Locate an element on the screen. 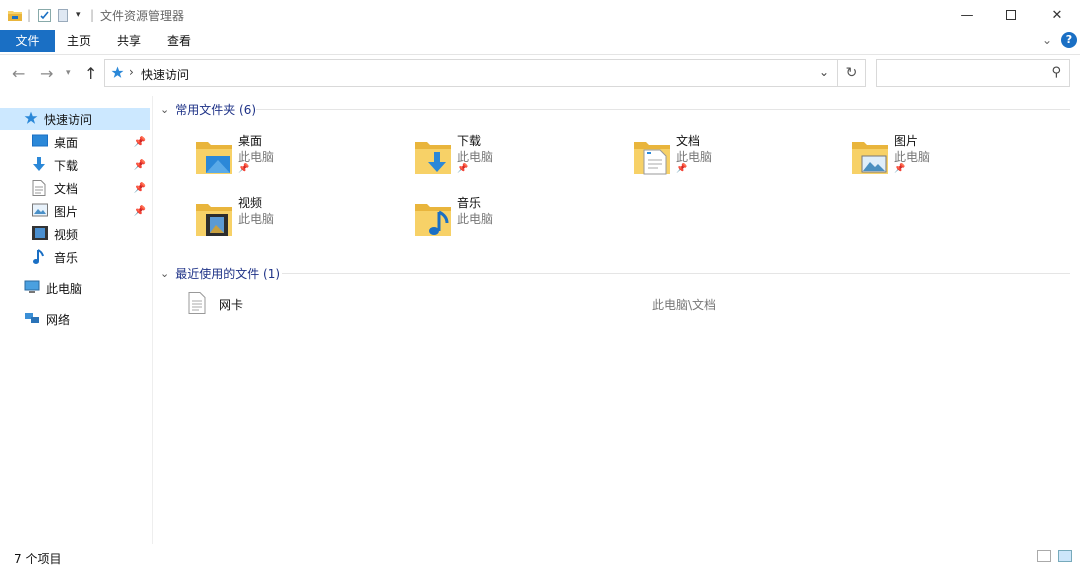 The width and height of the screenshot is (1080, 569). tab-view: 查看 is located at coordinates (179, 41).